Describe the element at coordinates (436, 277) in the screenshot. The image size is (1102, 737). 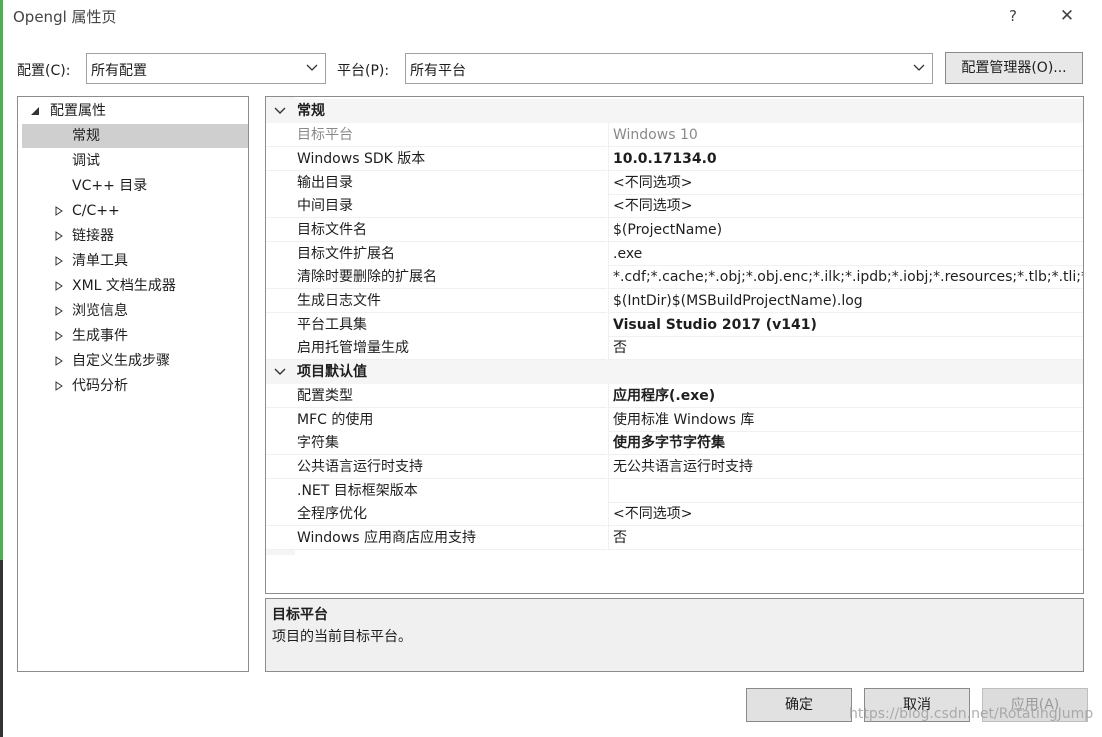
I see `property-name: 清除时要删除的扩展名` at that location.